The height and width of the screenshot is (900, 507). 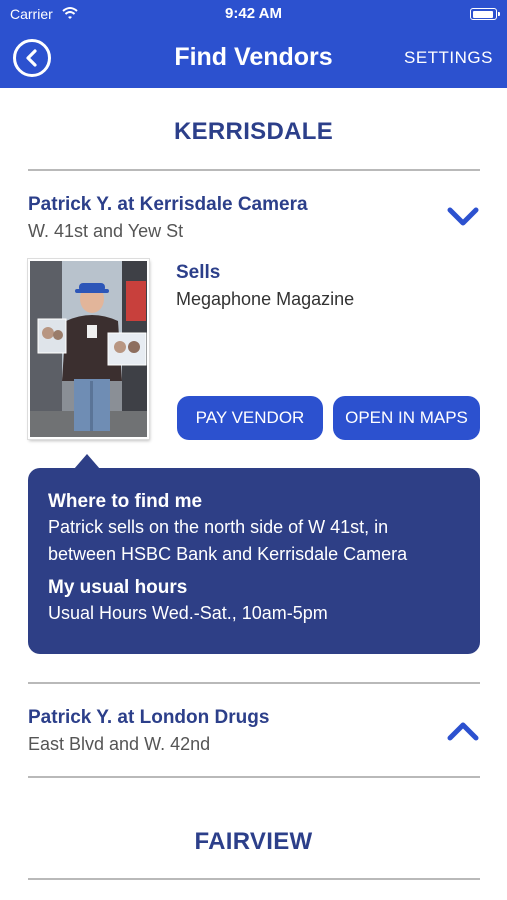 What do you see at coordinates (88, 349) in the screenshot?
I see `vendor-photo` at bounding box center [88, 349].